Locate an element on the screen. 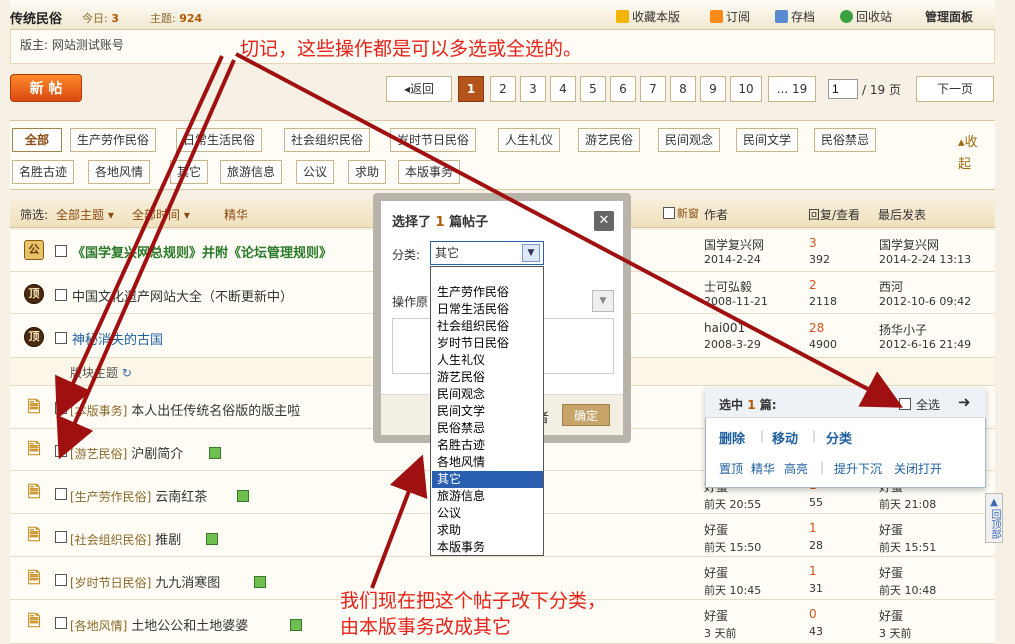 Image resolution: width=1015 pixels, height=644 pixels. thread-title: 云南红茶 is located at coordinates (181, 497).